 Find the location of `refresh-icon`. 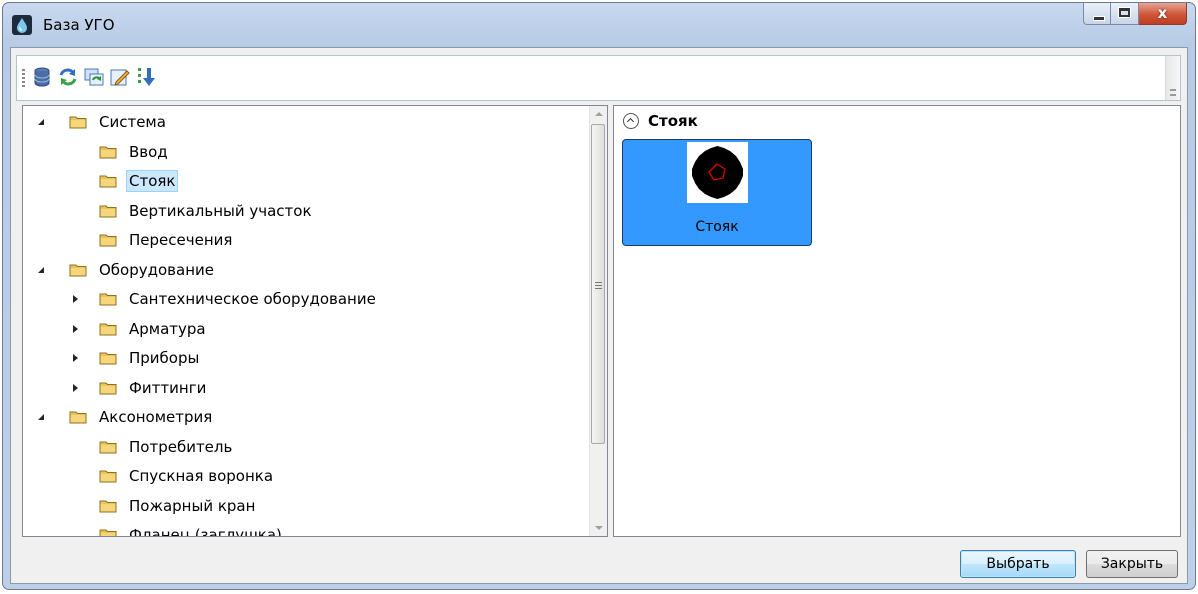

refresh-icon is located at coordinates (68, 77).